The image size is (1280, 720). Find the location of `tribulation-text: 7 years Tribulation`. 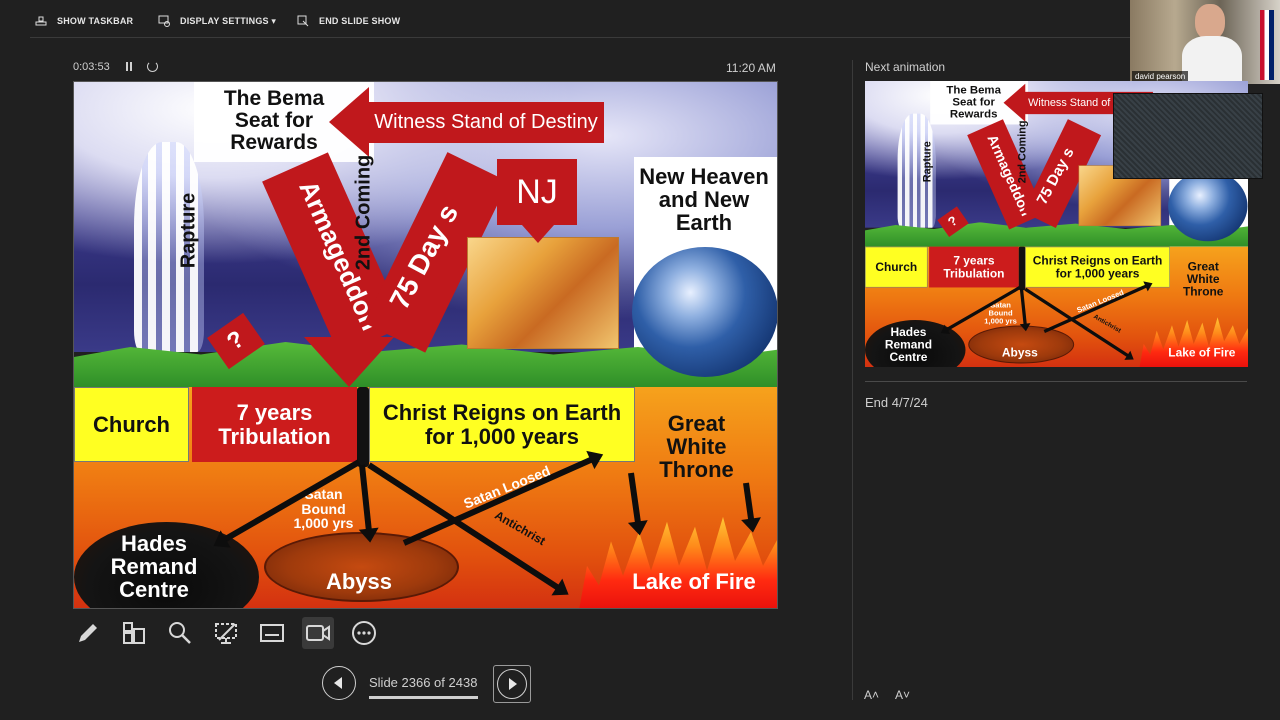

tribulation-text: 7 years Tribulation is located at coordinates (274, 424).